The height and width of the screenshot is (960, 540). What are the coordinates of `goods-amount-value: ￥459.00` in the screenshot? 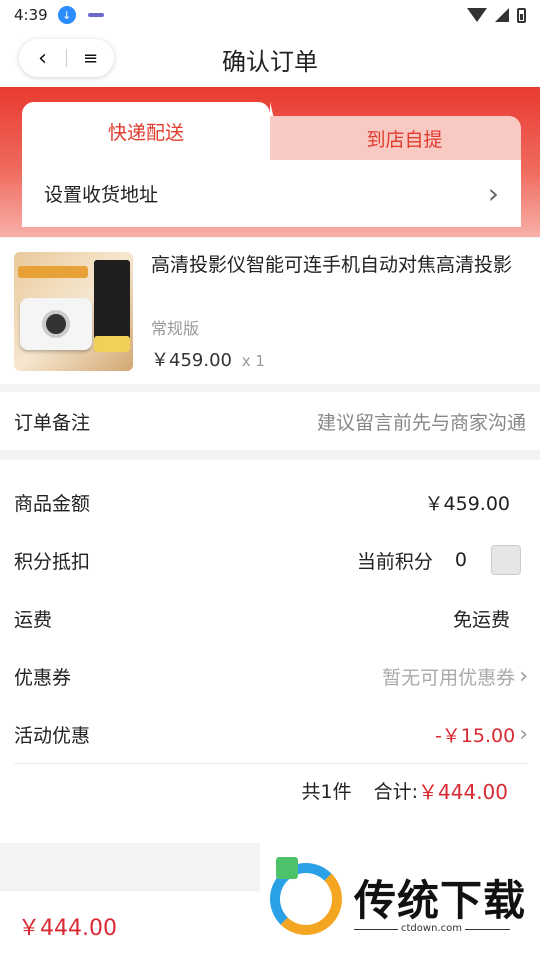 It's located at (467, 503).